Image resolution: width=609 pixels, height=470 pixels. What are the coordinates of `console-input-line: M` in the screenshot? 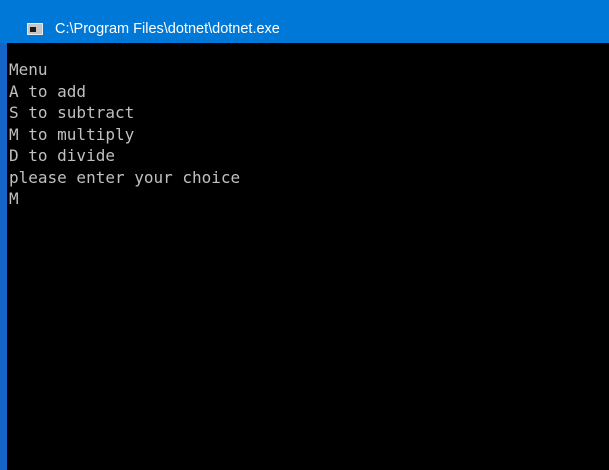 It's located at (309, 199).